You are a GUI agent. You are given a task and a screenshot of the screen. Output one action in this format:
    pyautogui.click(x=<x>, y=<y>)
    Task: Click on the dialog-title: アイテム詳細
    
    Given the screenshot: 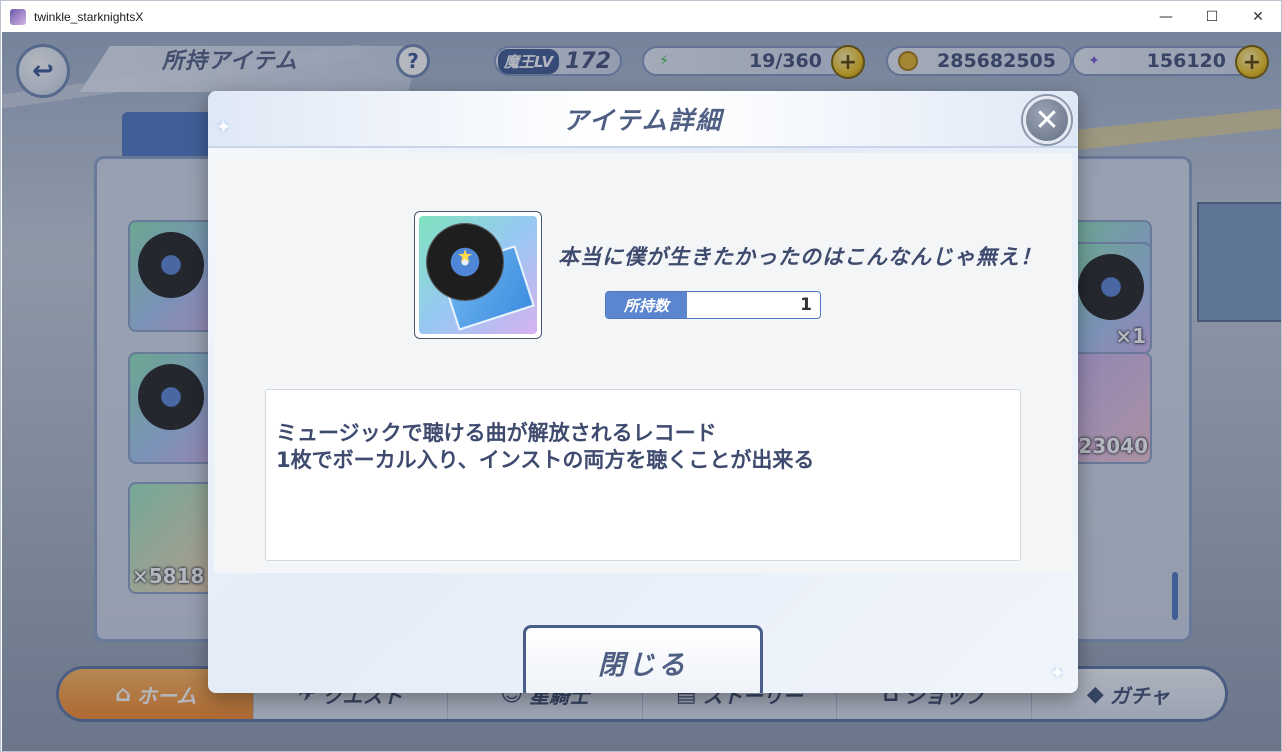 What is the action you would take?
    pyautogui.click(x=643, y=120)
    